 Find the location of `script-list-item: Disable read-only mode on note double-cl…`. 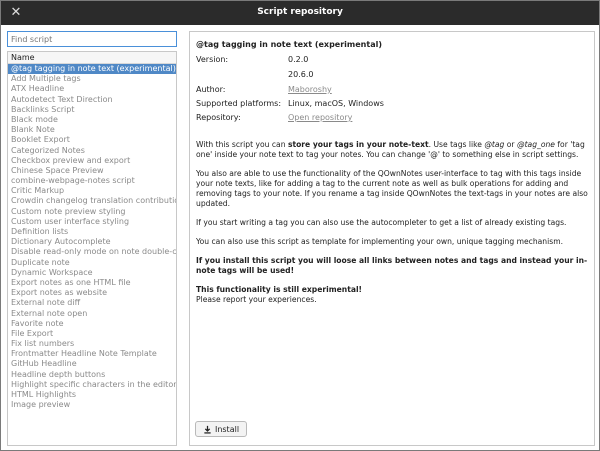

script-list-item: Disable read-only mode on note double-cl… is located at coordinates (92, 252).